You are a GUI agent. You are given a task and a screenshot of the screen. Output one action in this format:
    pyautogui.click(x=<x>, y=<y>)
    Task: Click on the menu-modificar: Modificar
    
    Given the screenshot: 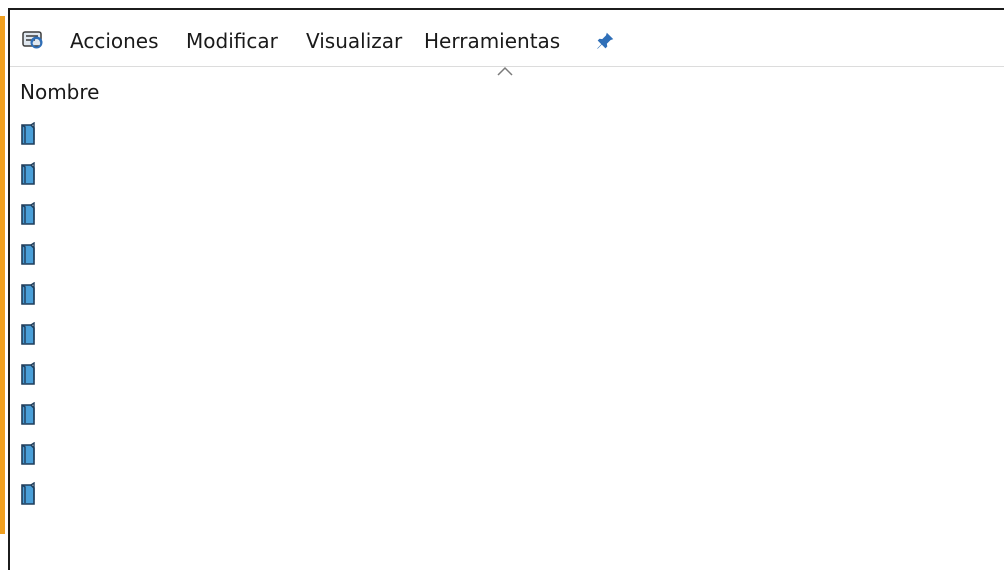 What is the action you would take?
    pyautogui.click(x=232, y=41)
    